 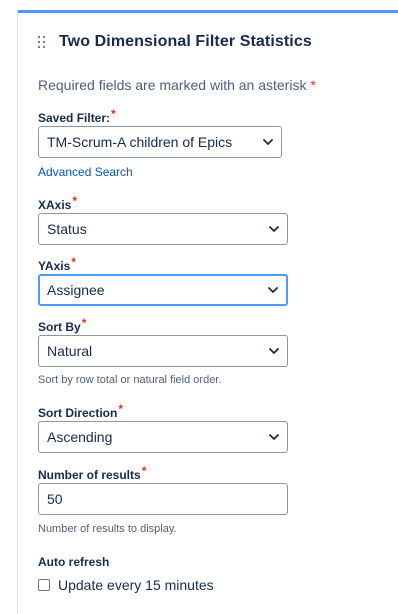 I want to click on num-results-help: Number of results to display., so click(x=107, y=529).